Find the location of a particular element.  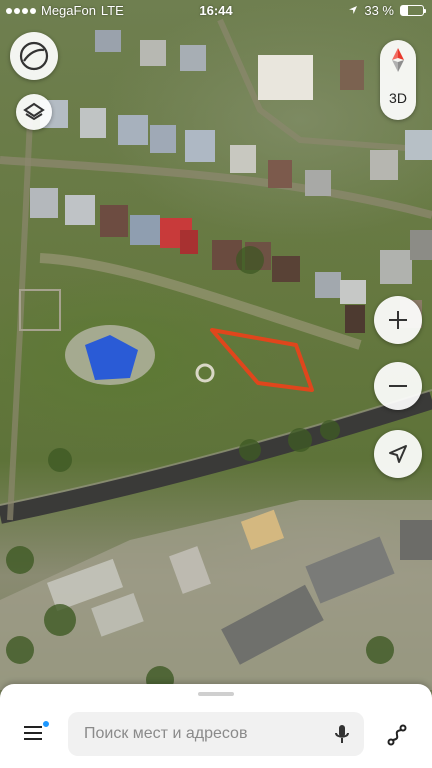

battery-icon is located at coordinates (413, 10).